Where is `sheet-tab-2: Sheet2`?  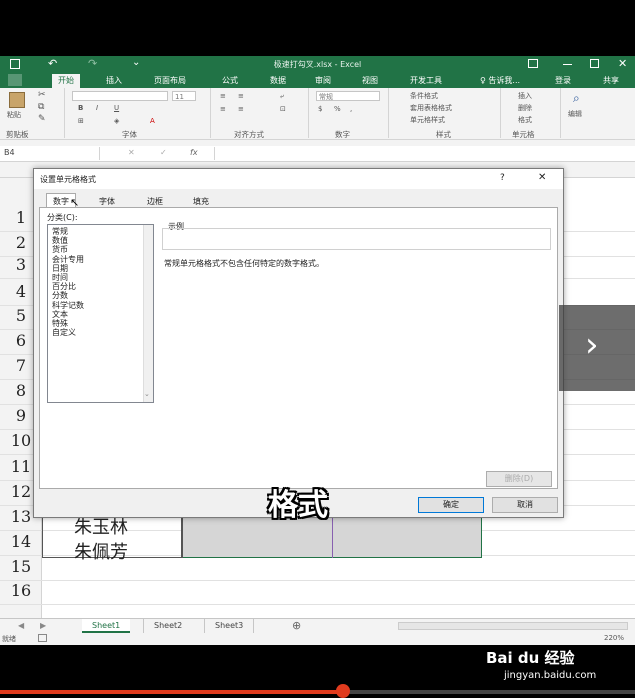
sheet-tab-2: Sheet2 is located at coordinates (167, 626).